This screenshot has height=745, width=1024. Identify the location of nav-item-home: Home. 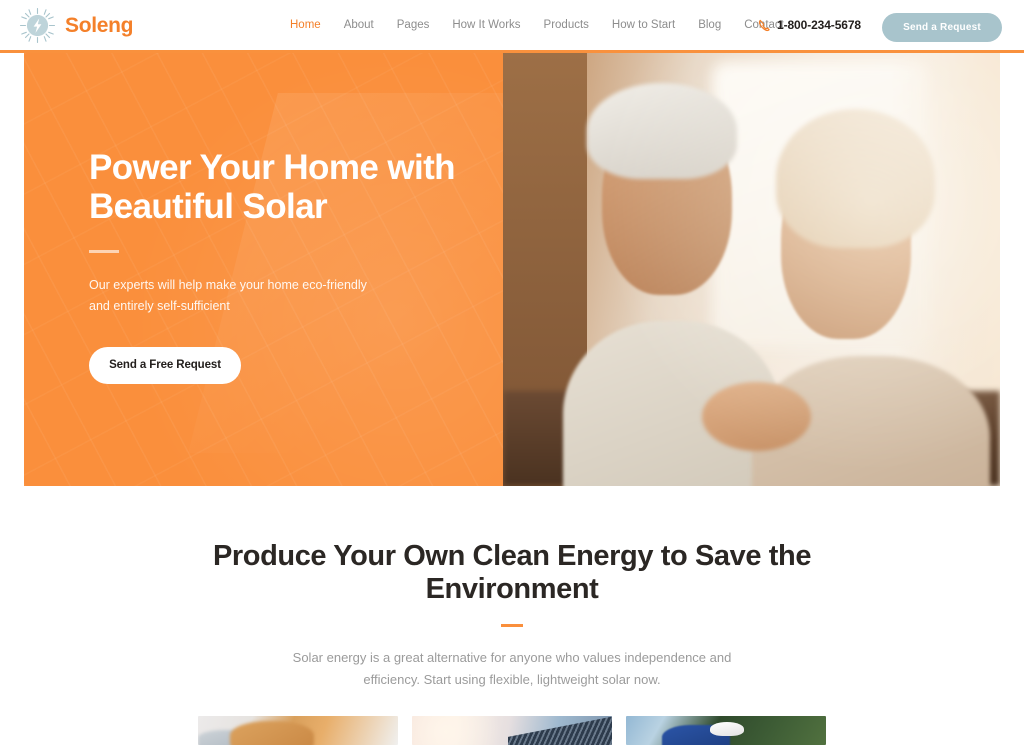
(305, 25).